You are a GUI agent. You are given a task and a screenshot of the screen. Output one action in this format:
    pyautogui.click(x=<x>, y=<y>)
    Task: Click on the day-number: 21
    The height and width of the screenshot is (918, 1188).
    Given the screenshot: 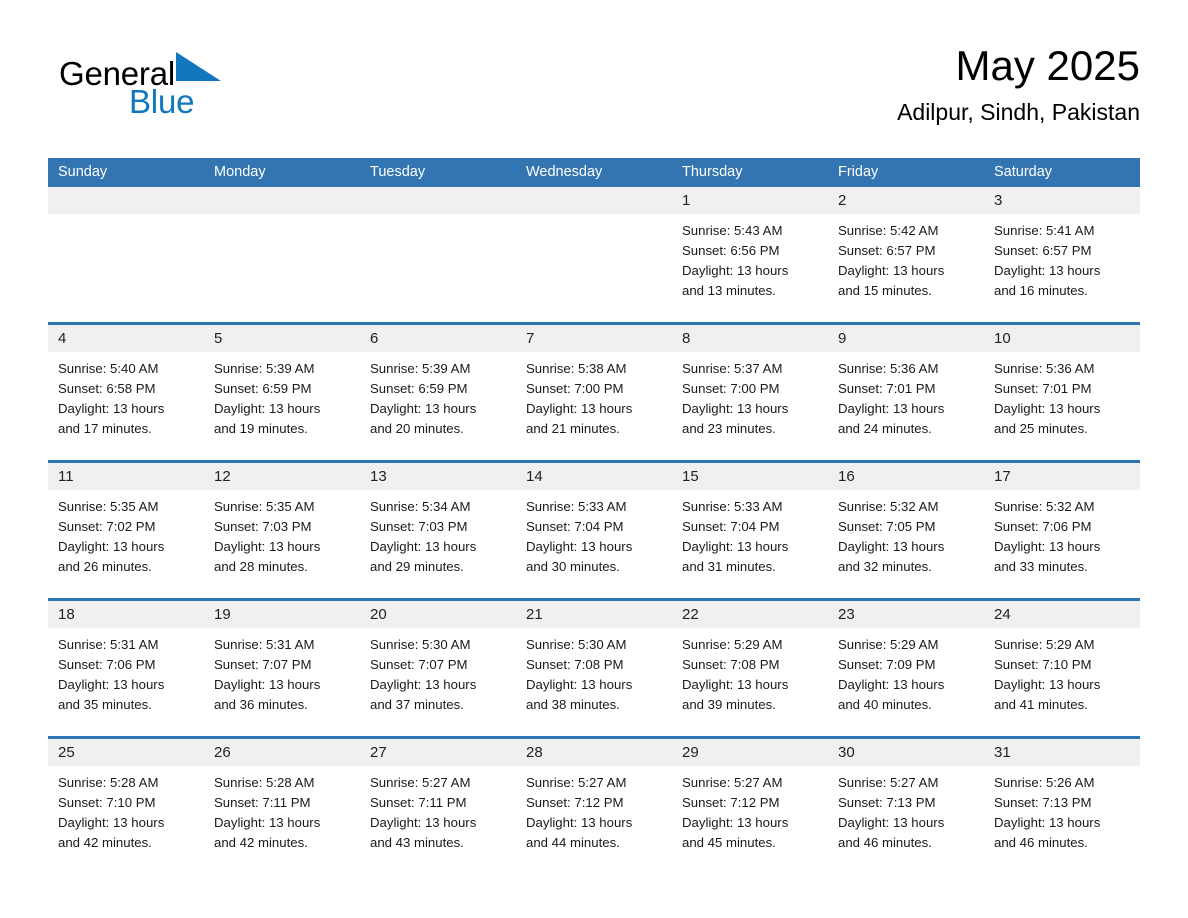 What is the action you would take?
    pyautogui.click(x=594, y=614)
    